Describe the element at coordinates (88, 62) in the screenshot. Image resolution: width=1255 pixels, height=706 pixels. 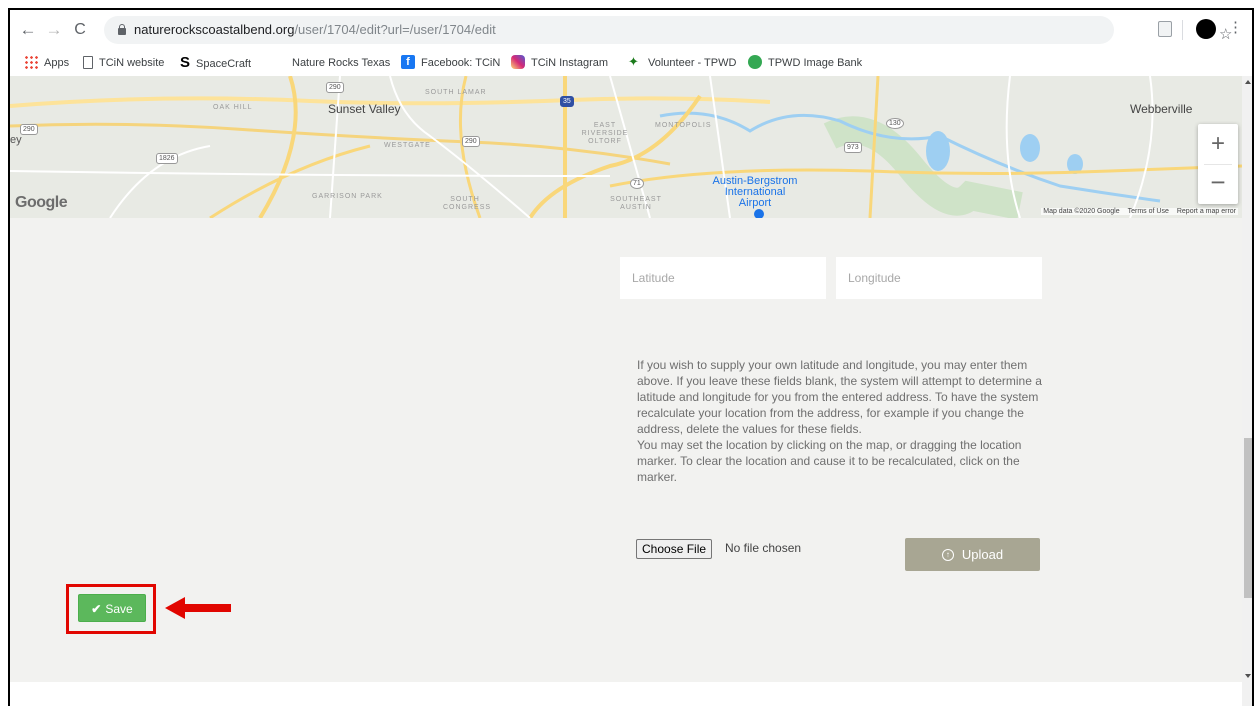
I see `page-icon` at that location.